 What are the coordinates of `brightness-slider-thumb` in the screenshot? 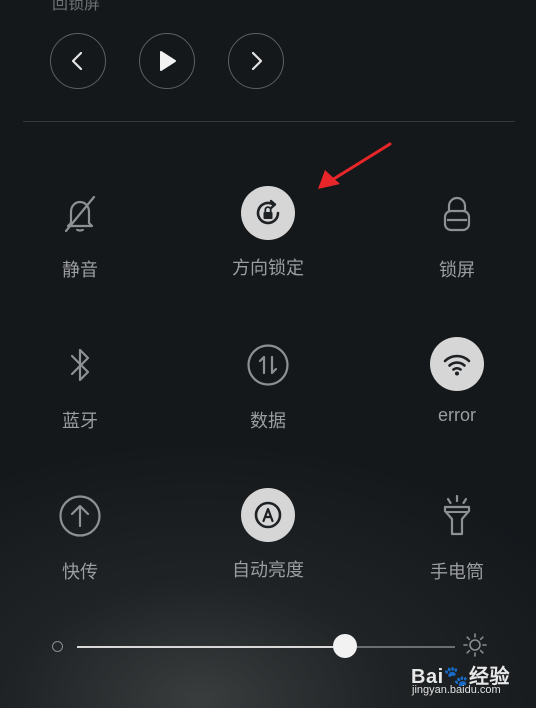 It's located at (345, 646).